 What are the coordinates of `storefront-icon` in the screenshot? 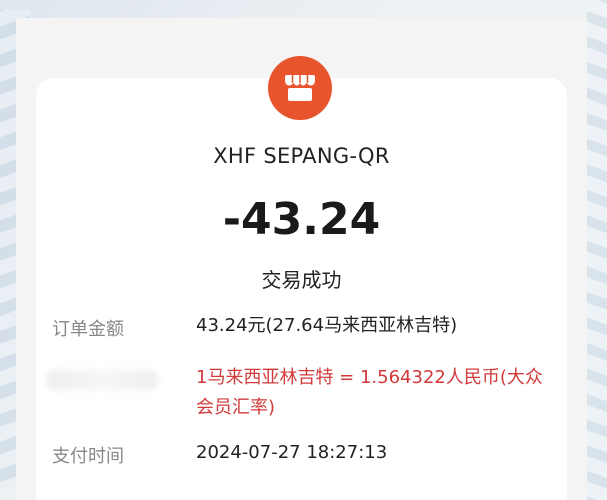 It's located at (300, 88).